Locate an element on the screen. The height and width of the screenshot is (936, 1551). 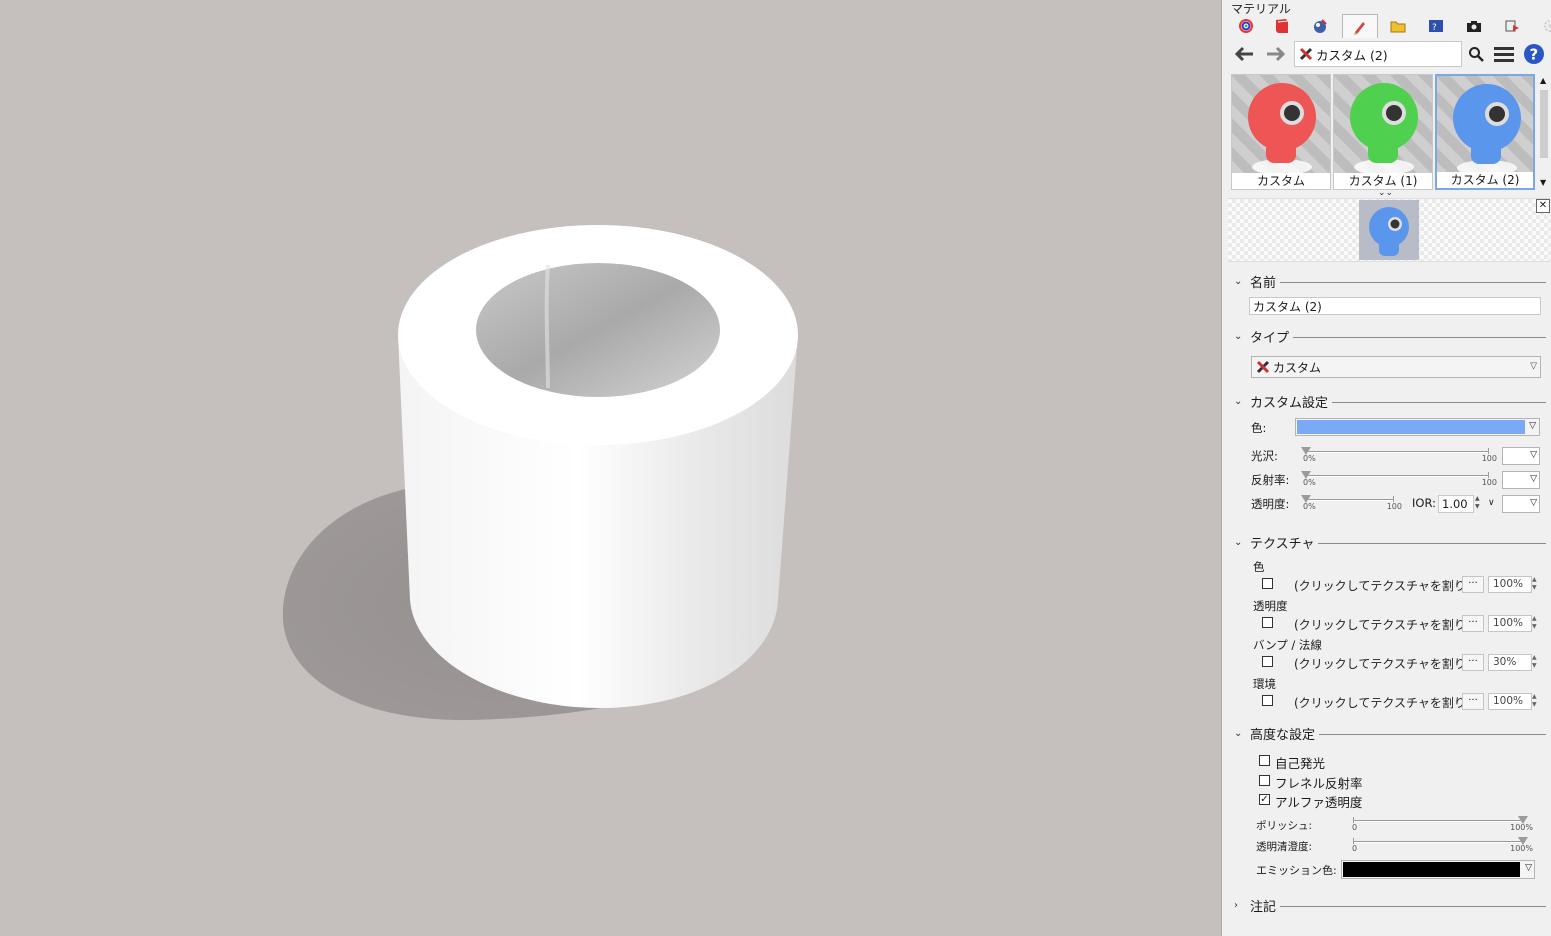
color-picker: ▽ is located at coordinates (1417, 427).